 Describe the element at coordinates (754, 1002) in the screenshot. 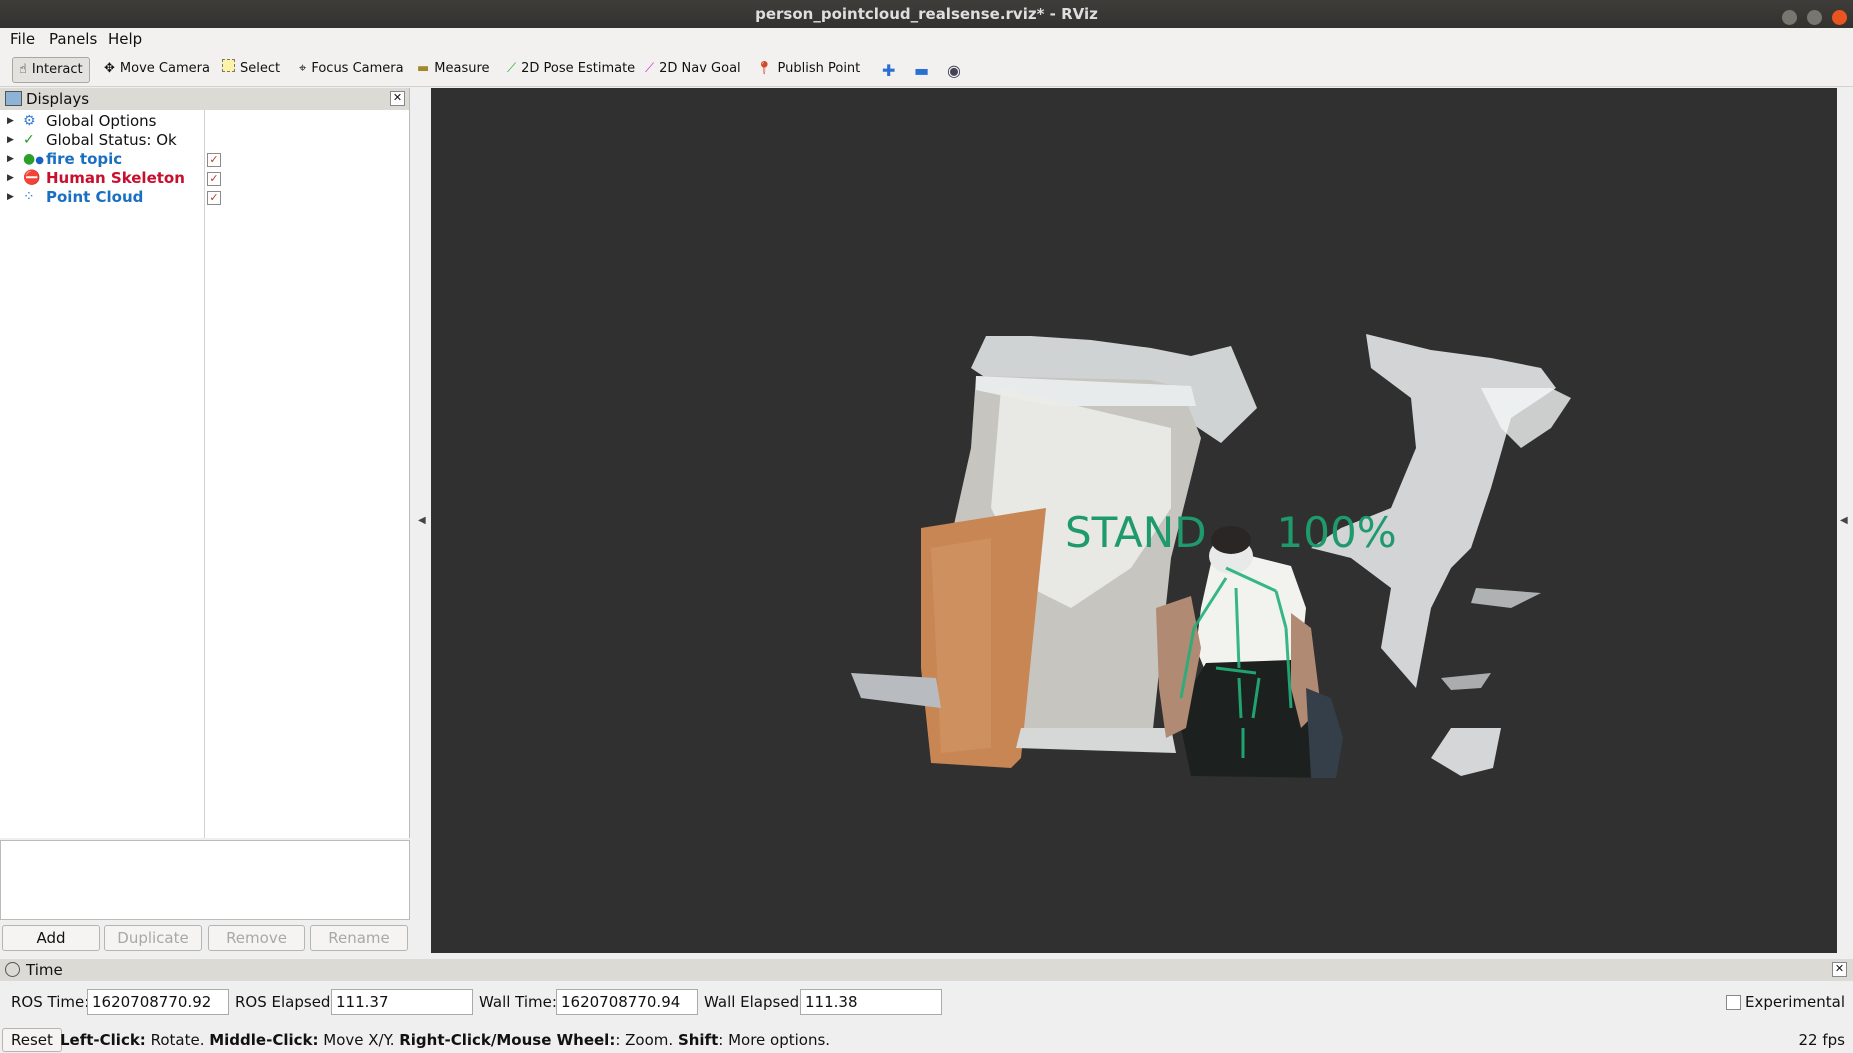

I see `wall-elapsed-label: Wall Elapsed:` at that location.